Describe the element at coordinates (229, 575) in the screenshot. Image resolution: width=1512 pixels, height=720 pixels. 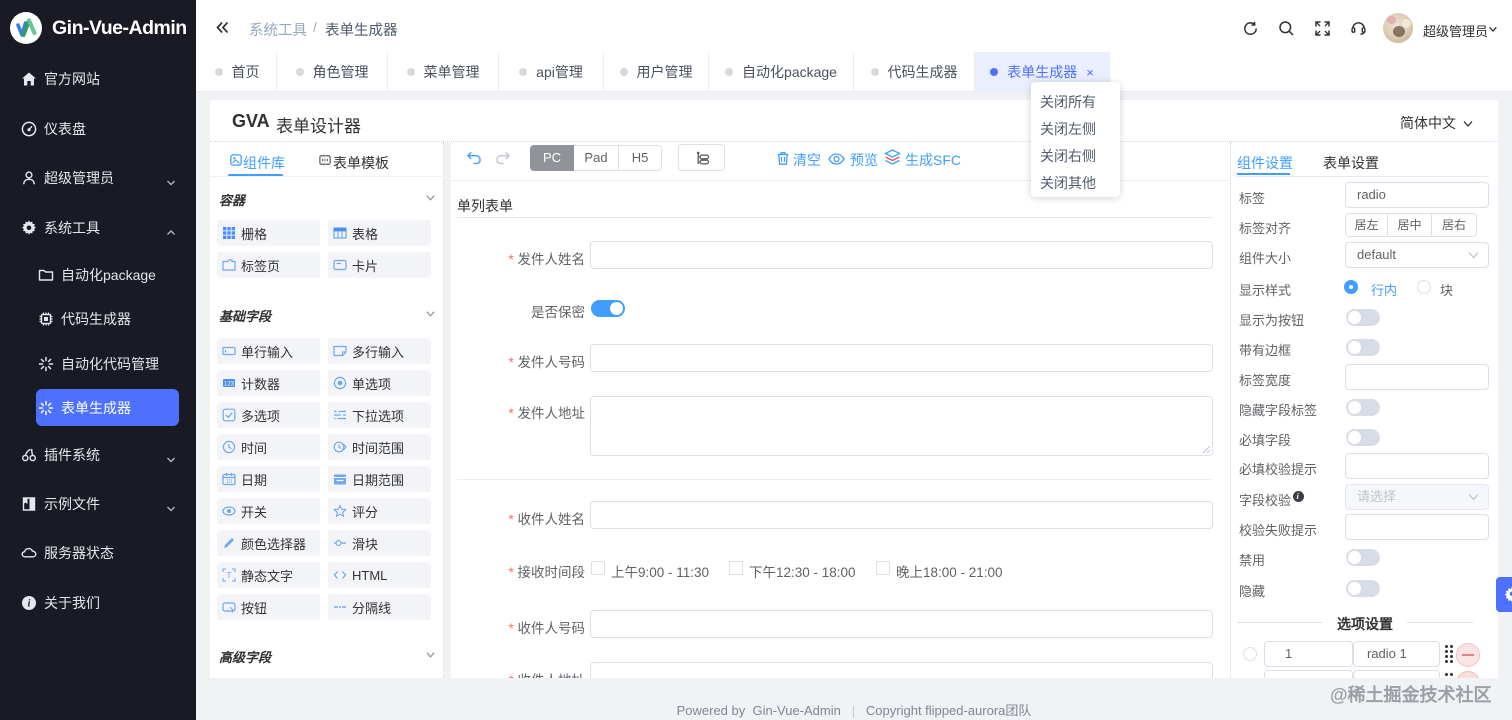
I see `svg-text: T` at that location.